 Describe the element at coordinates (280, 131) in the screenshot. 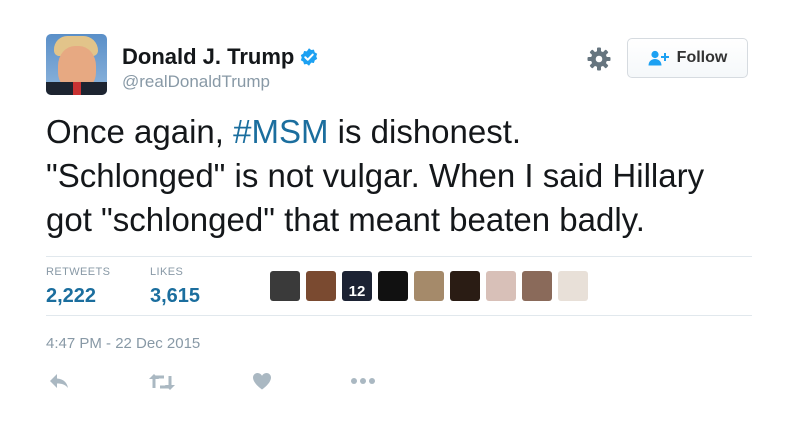

I see `hashtag-link: #MSM` at that location.